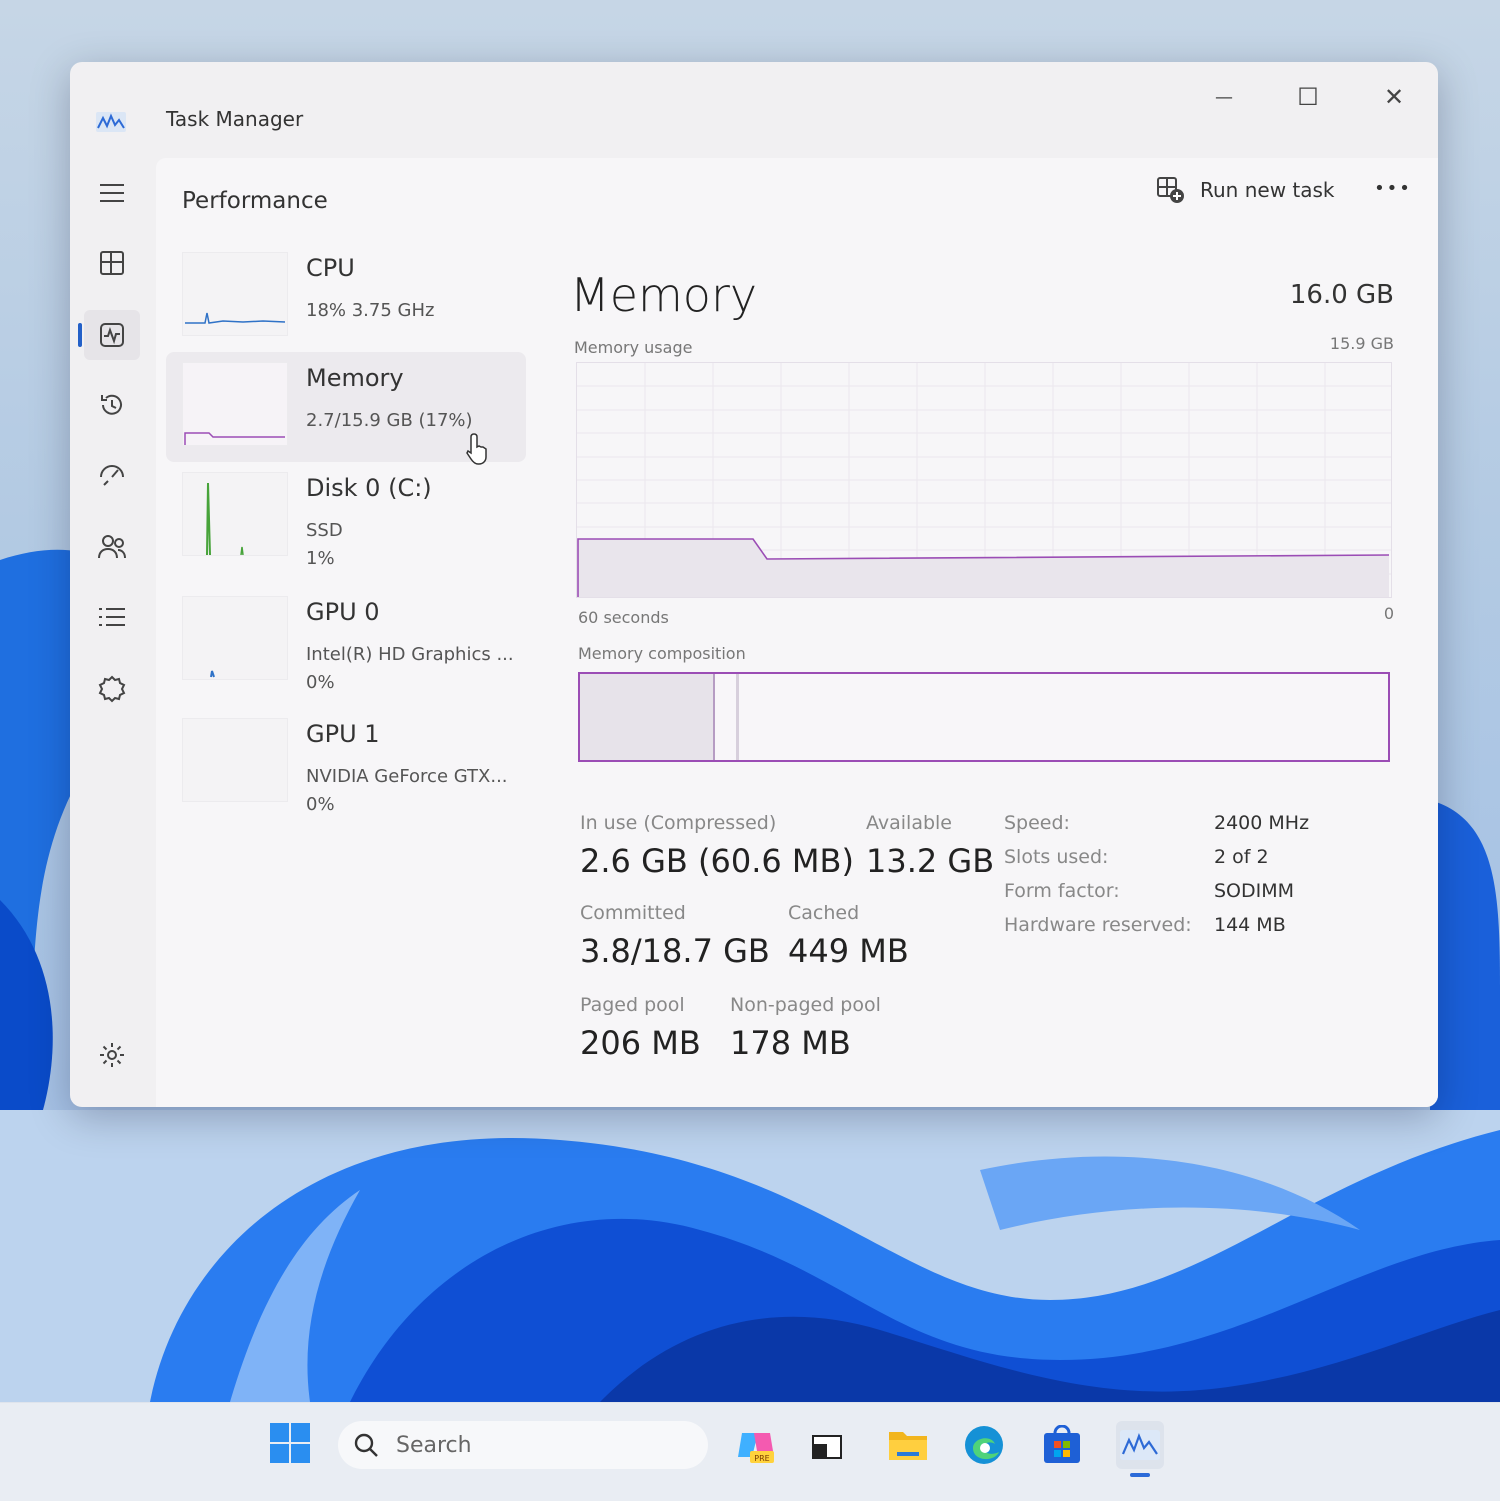 Image resolution: width=1500 pixels, height=1501 pixels. What do you see at coordinates (1098, 925) in the screenshot?
I see `spec-key: Hardware reserved:` at bounding box center [1098, 925].